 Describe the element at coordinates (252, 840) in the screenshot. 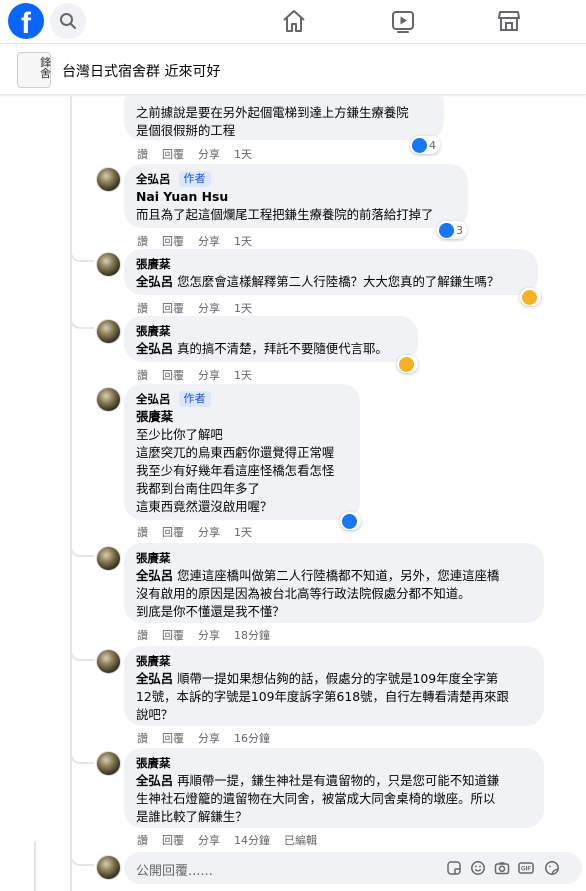

I see `timestamp: 14分鐘` at that location.